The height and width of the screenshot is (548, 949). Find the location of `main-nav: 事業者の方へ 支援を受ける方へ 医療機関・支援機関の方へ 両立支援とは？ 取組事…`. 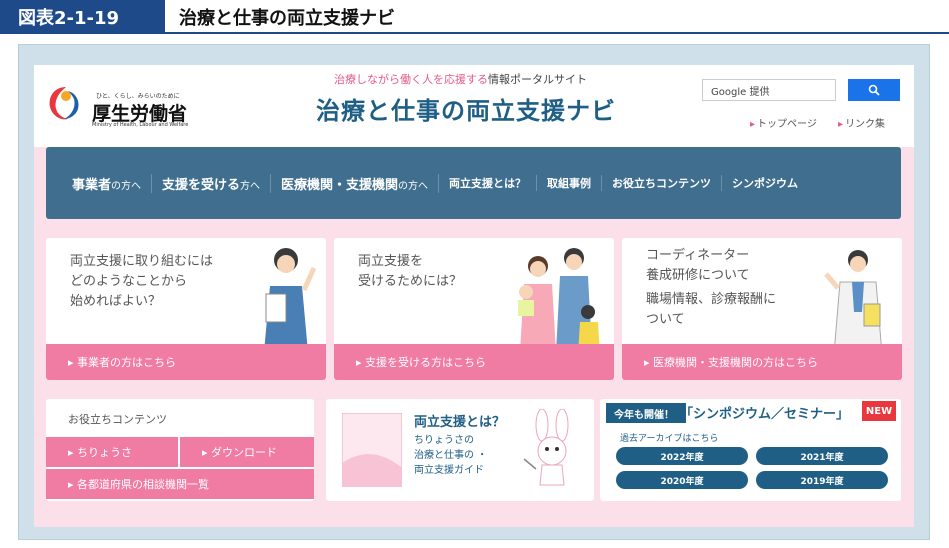

main-nav: 事業者の方へ 支援を受ける方へ 医療機関・支援機関の方へ 両立支援とは？ 取組事… is located at coordinates (473, 183).